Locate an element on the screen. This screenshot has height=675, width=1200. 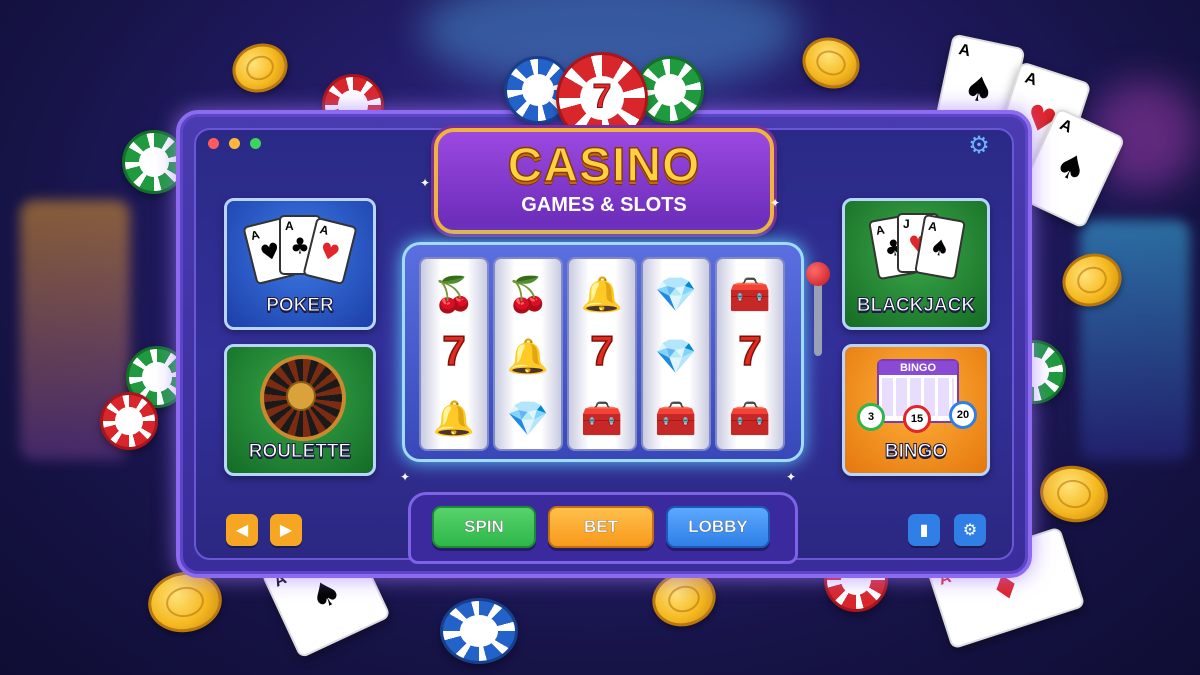
lobby-button: LOBBY is located at coordinates (718, 527).